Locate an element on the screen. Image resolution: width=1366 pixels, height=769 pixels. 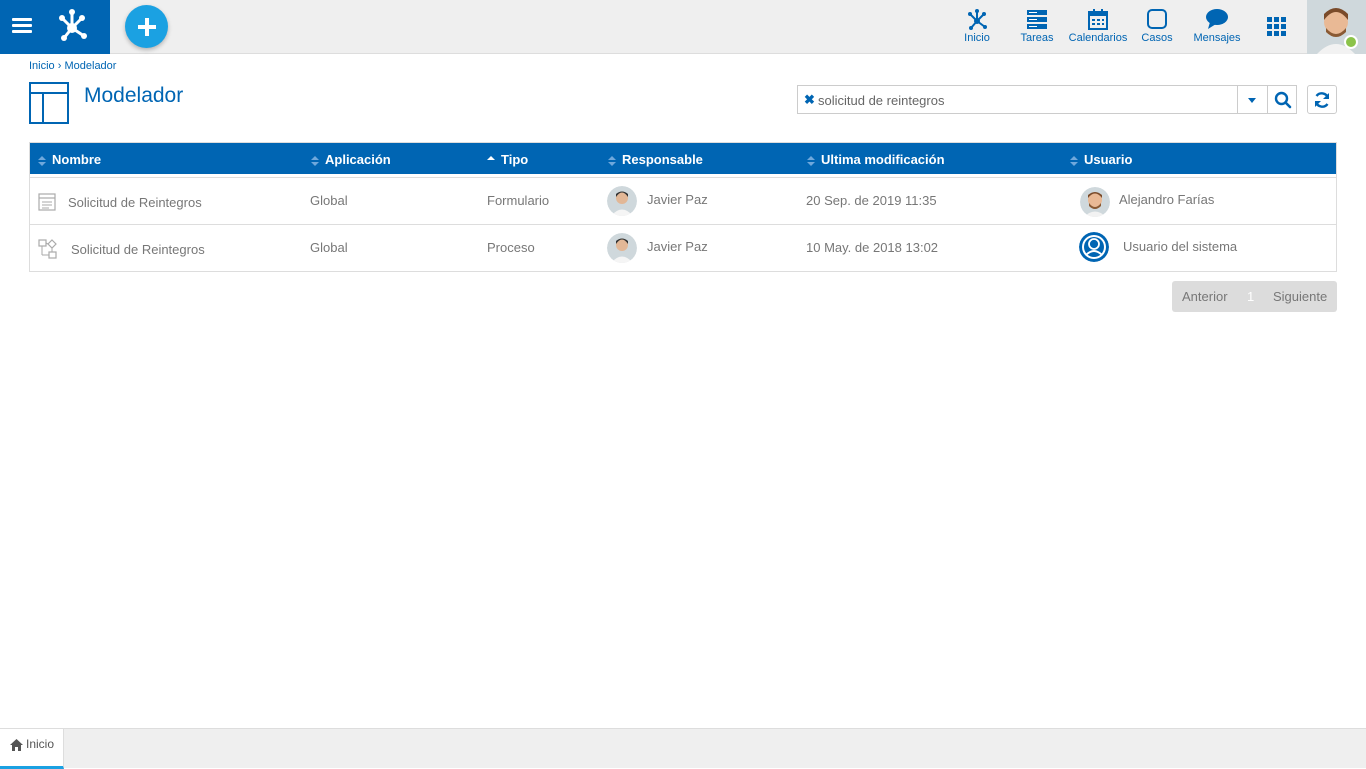
tab-inicio: Inicio is located at coordinates (32, 749).